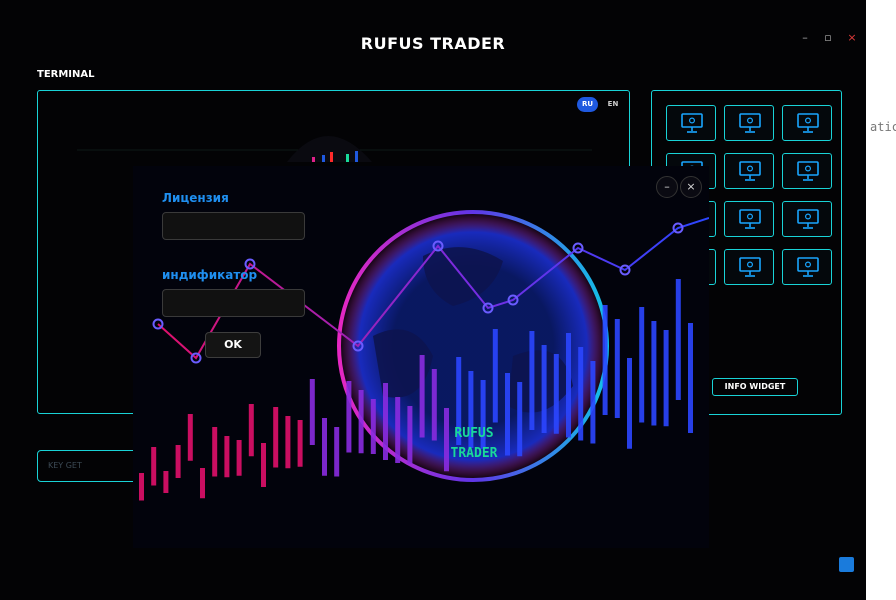  Describe the element at coordinates (233, 226) in the screenshot. I see `license-input` at that location.